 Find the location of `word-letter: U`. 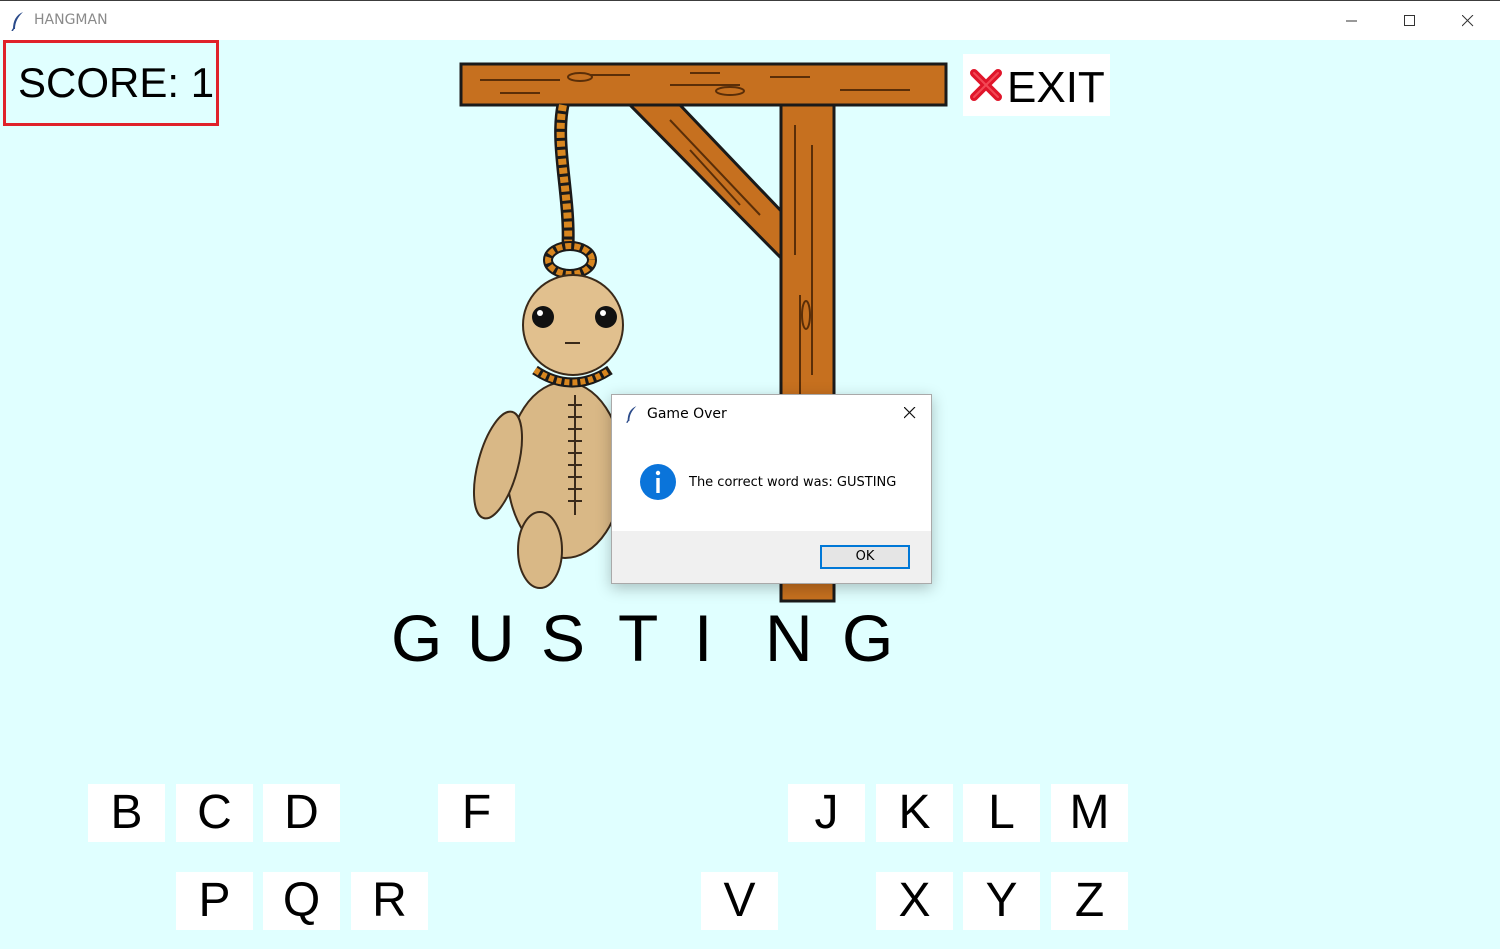

word-letter: U is located at coordinates (491, 638).